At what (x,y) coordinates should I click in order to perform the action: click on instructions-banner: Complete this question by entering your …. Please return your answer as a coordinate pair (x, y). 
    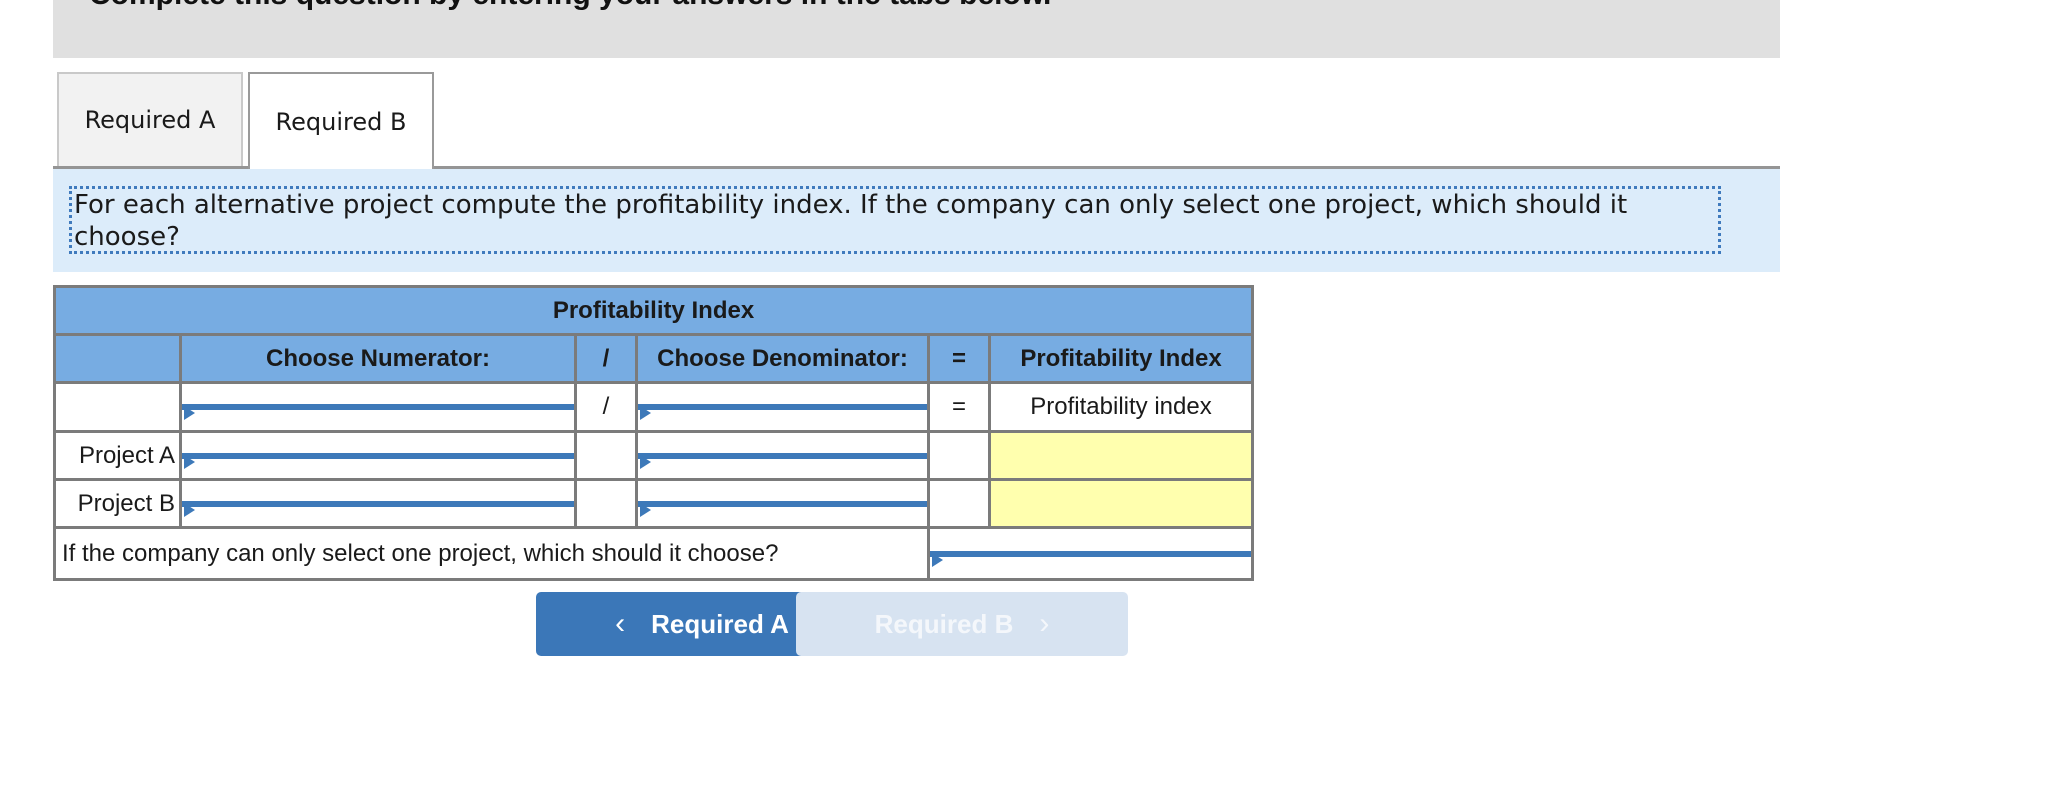
    Looking at the image, I should click on (916, 29).